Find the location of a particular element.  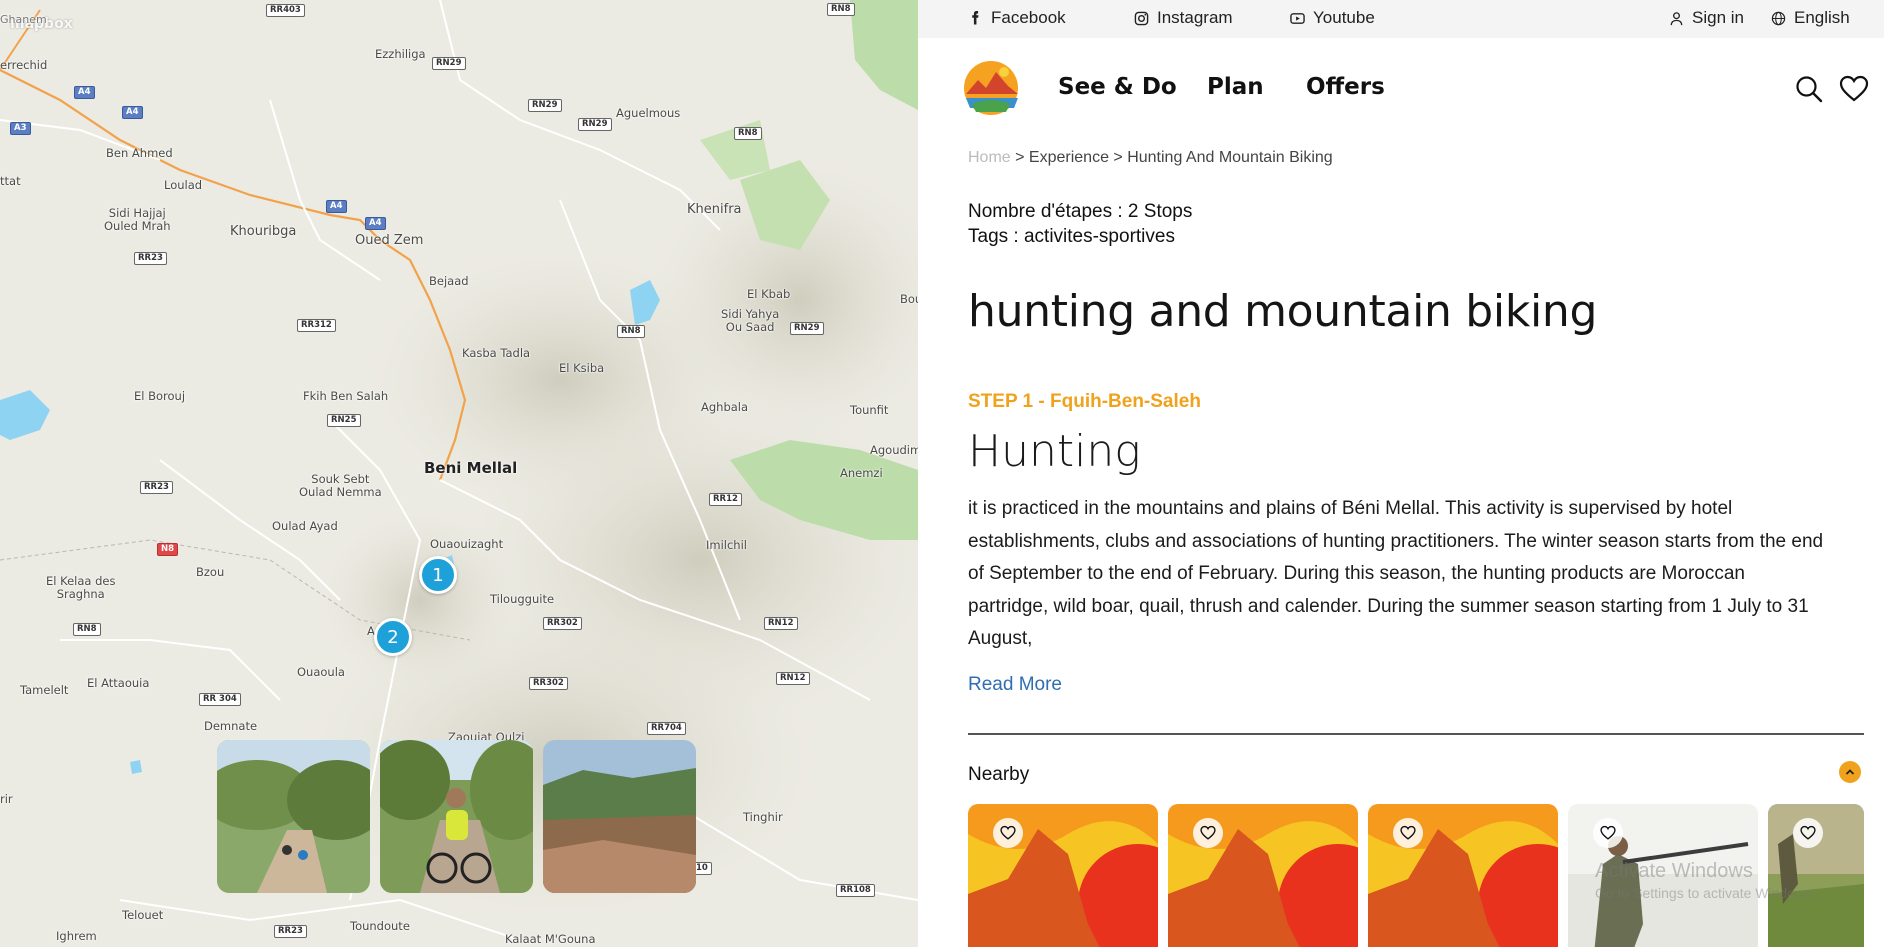

map-label: Tounfit is located at coordinates (869, 410).